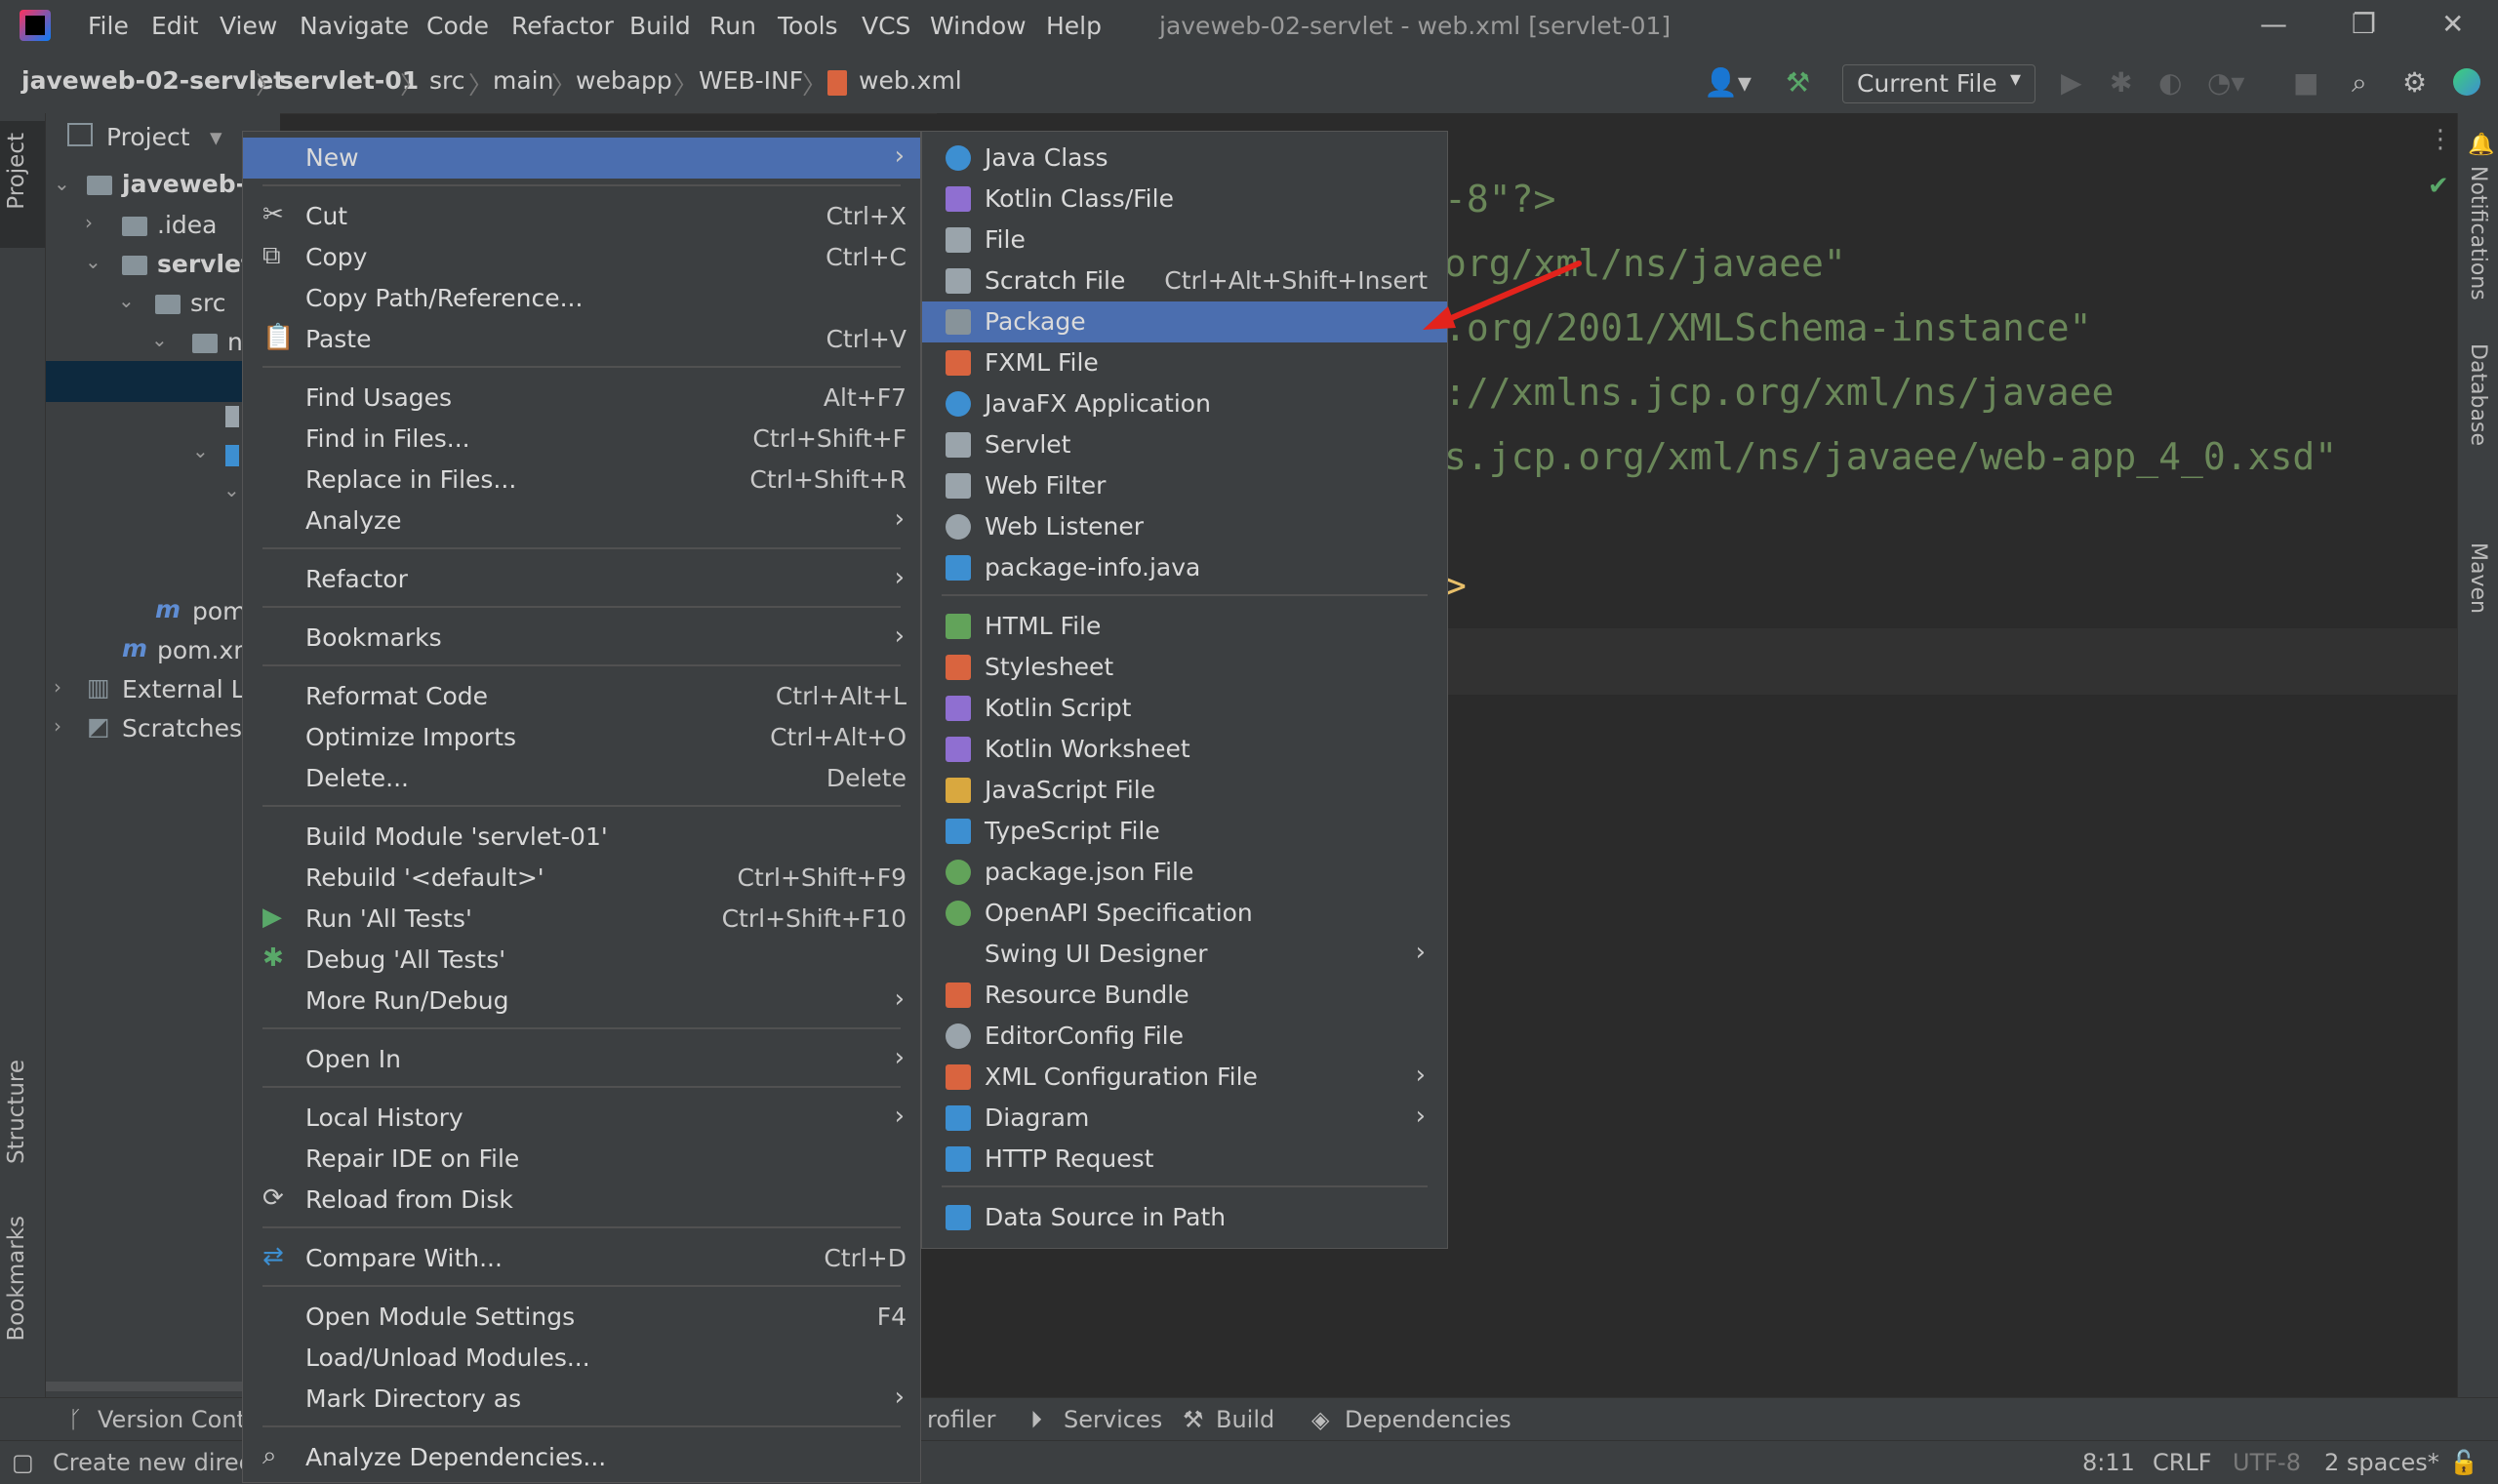 This screenshot has width=2498, height=1484. I want to click on tree-item-pom: pom, so click(219, 611).